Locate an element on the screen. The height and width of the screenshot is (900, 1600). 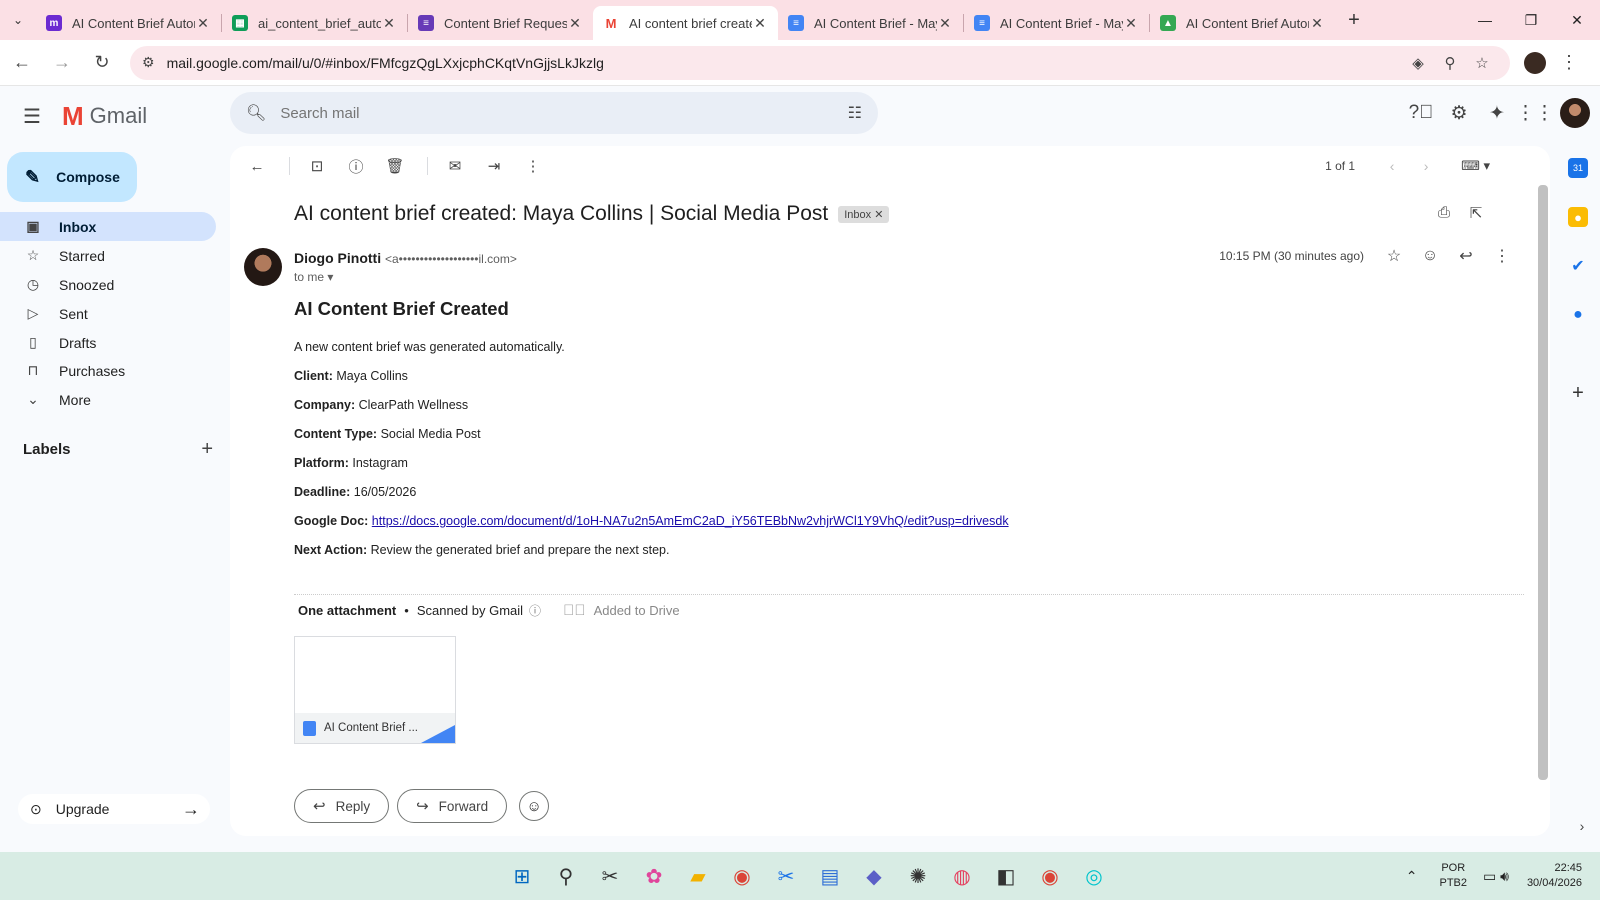
chatgpt-icon: ✺ is located at coordinates (918, 876).